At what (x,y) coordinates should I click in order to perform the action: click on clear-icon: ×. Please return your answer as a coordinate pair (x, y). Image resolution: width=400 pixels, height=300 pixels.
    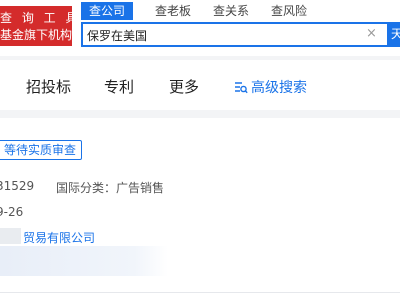
    Looking at the image, I should click on (371, 33).